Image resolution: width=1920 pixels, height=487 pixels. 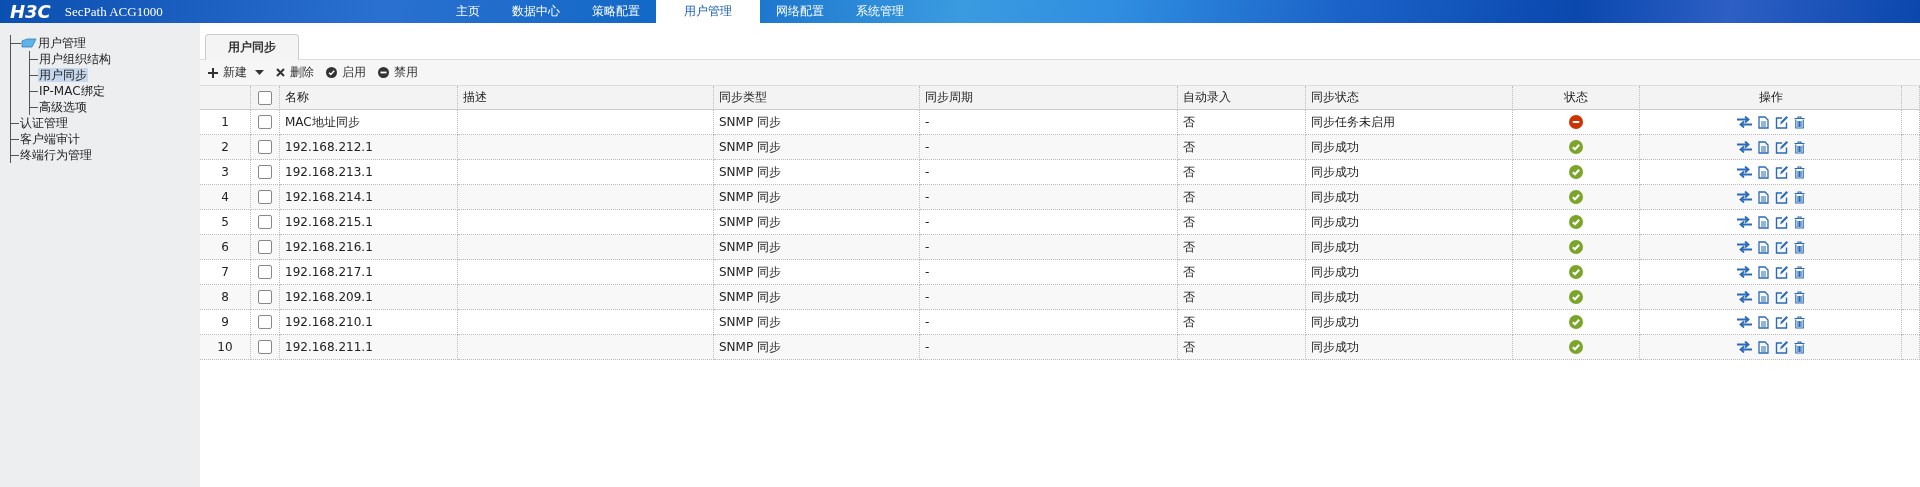 What do you see at coordinates (1409, 122) in the screenshot?
I see `table-cell: 同步任务未启用` at bounding box center [1409, 122].